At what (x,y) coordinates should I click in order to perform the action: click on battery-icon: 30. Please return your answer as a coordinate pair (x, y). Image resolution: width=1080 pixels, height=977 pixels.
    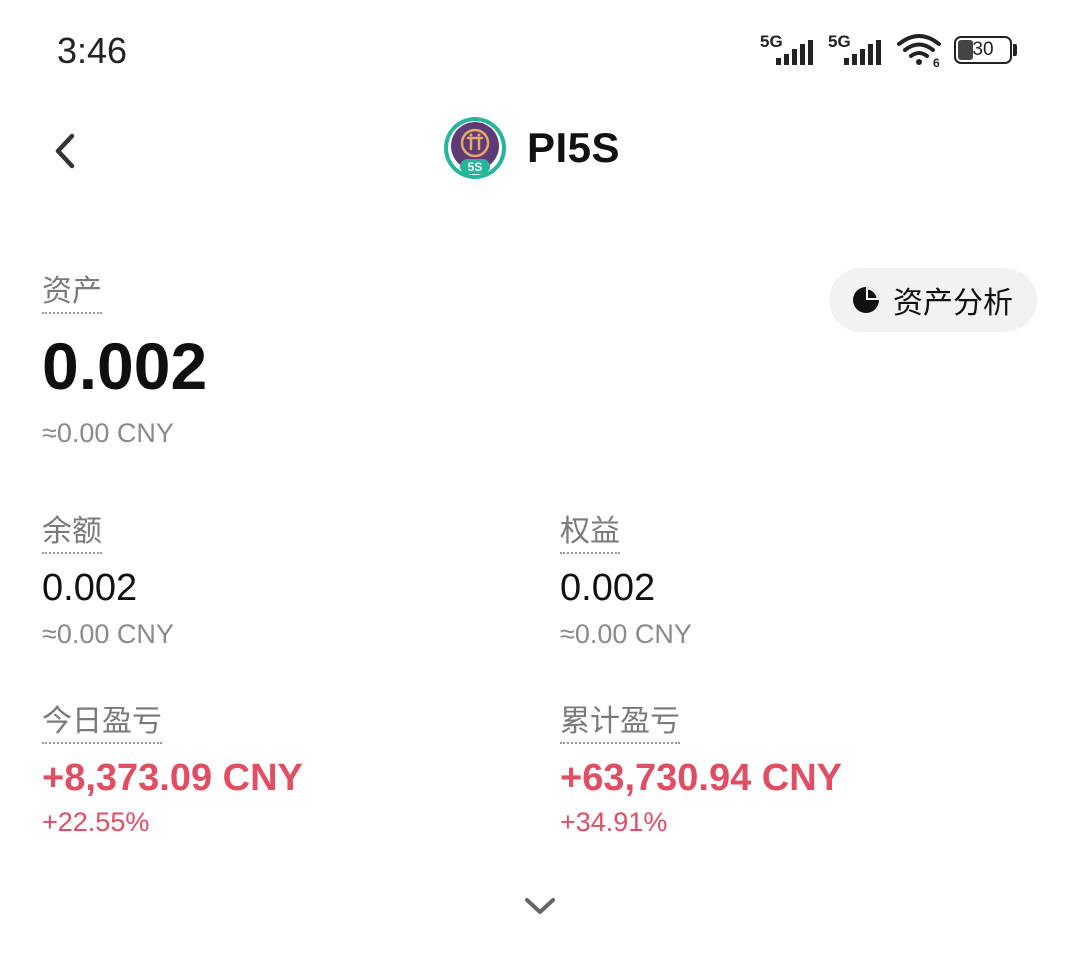
    Looking at the image, I should click on (986, 50).